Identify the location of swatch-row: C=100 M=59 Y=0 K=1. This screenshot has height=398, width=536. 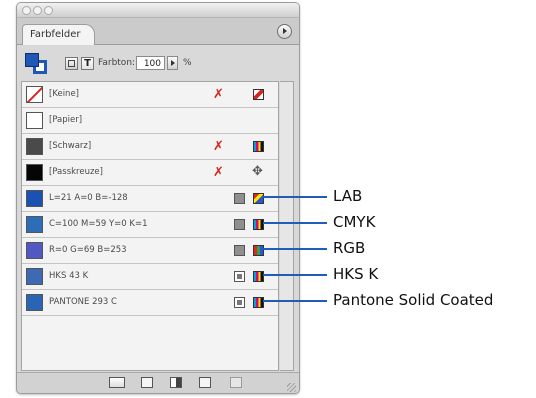
(150, 225).